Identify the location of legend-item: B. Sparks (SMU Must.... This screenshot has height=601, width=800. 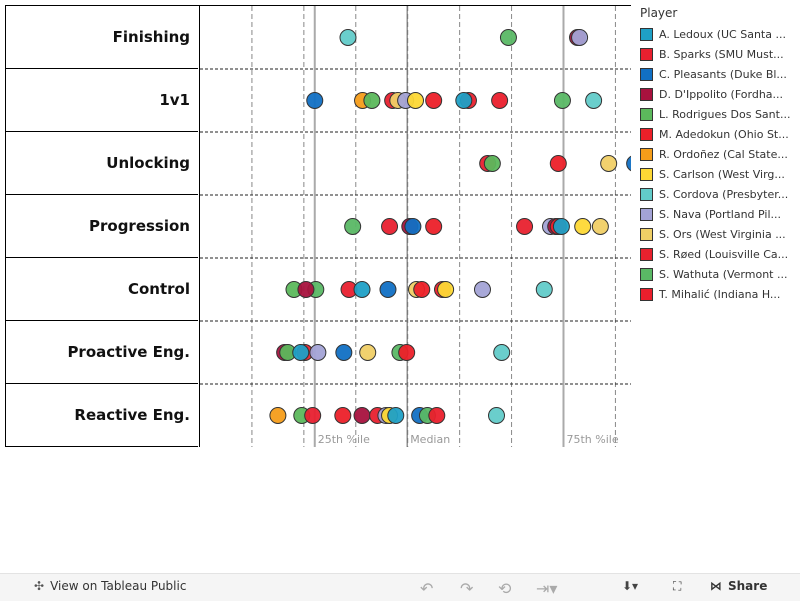
(720, 54).